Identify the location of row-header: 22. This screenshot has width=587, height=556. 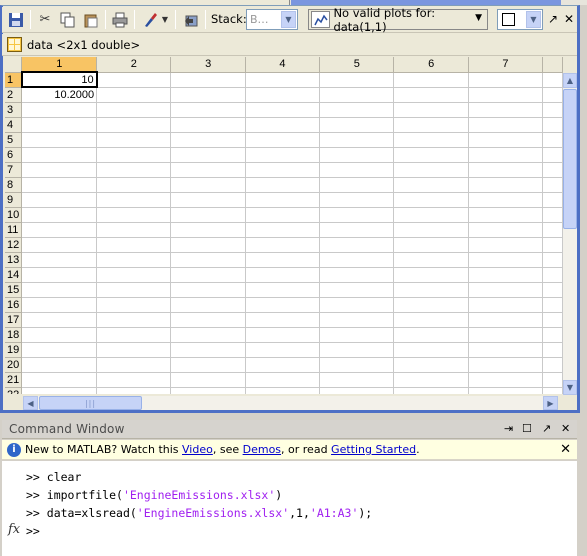
(14, 390).